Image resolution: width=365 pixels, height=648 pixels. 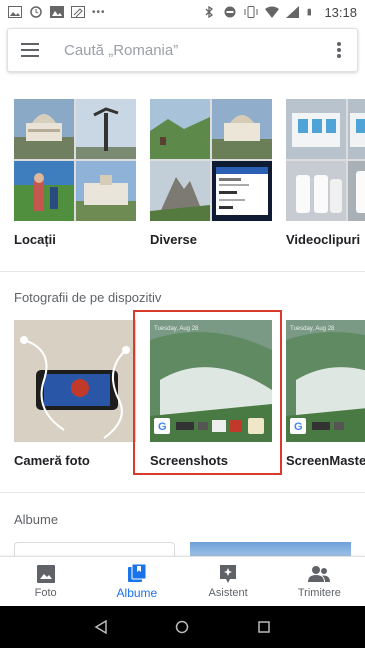 I want to click on router-box-photo, so click(x=316, y=129).